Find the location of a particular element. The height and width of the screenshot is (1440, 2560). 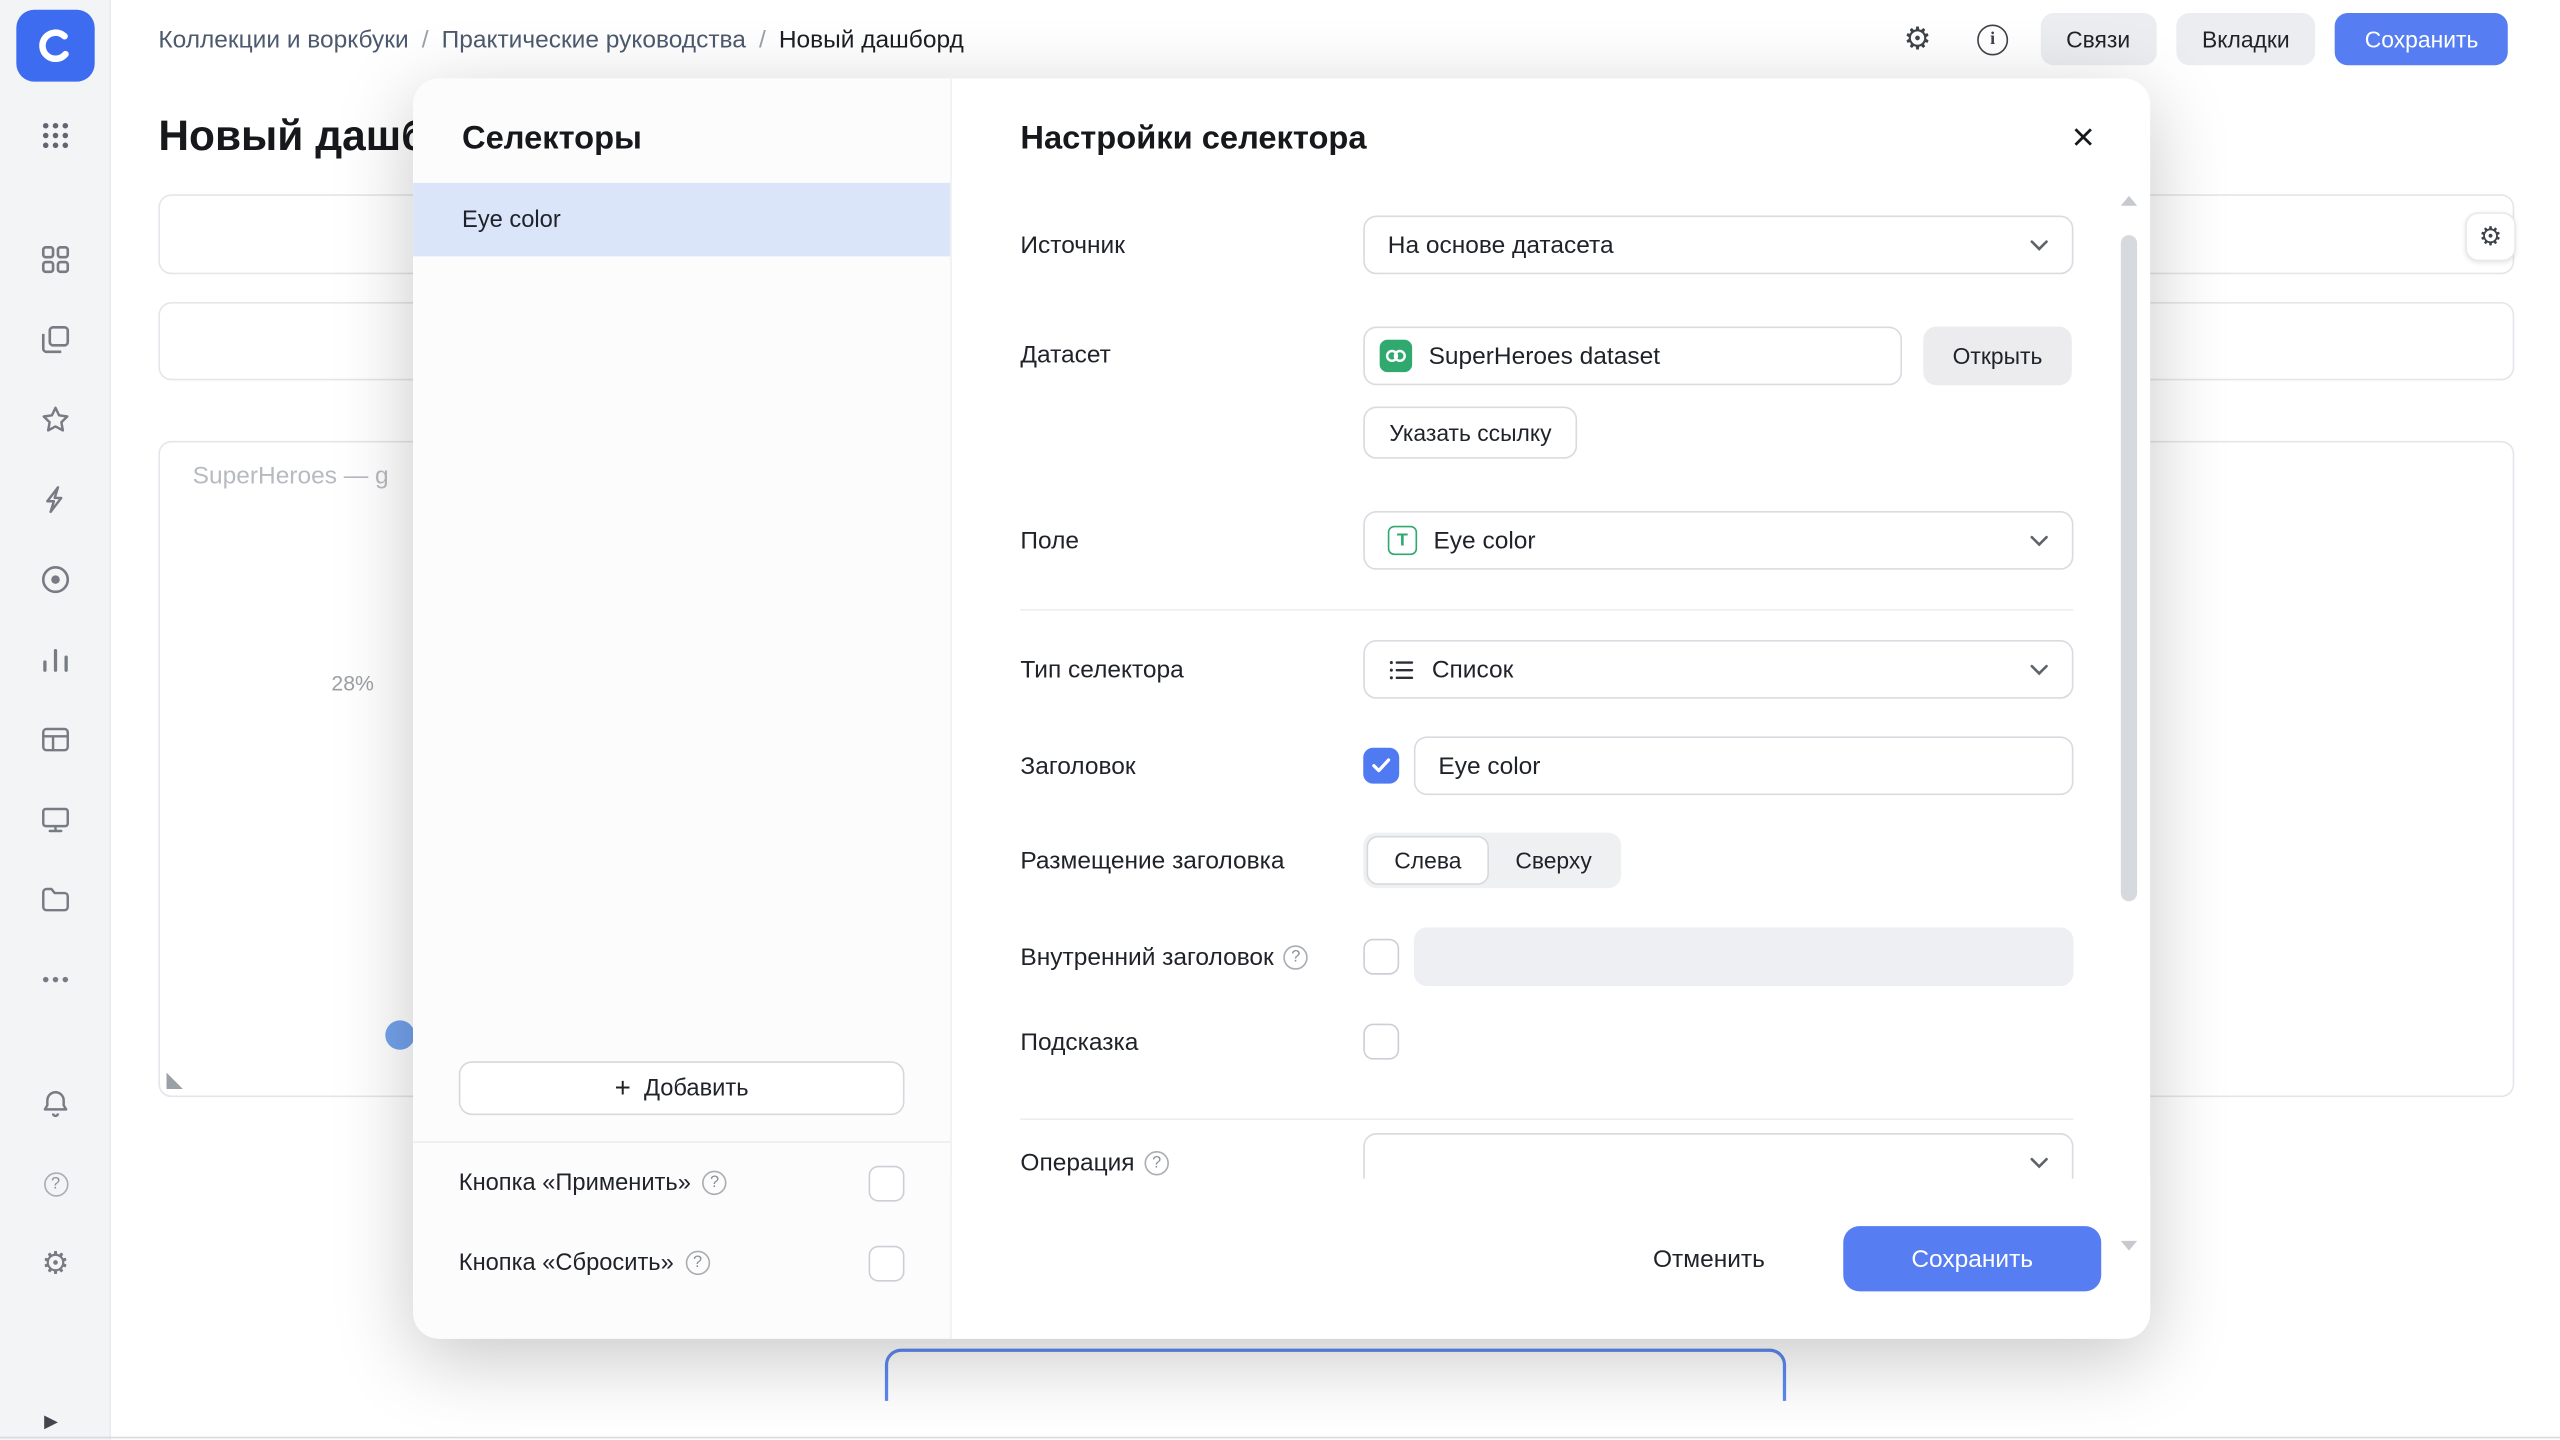

target-icon is located at coordinates (55, 580).